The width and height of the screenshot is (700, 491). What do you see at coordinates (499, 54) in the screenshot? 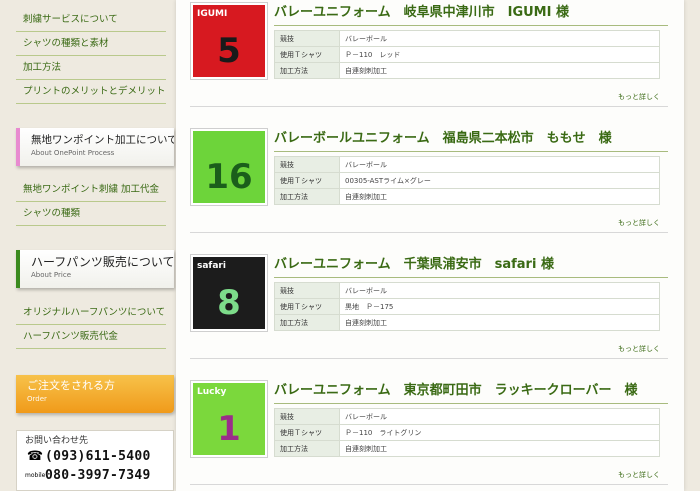
I see `spec-value: Ｐ－110 レッド` at bounding box center [499, 54].